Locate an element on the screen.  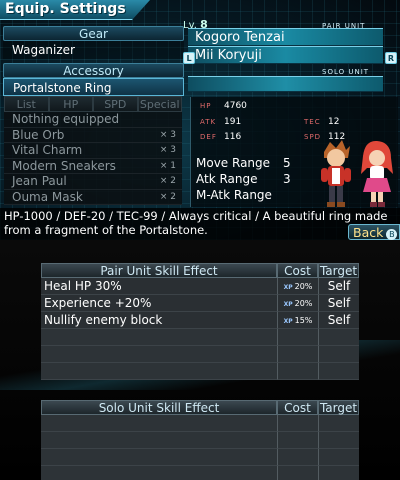
list-tabs: List HP SPD Special is located at coordinates (93, 104).